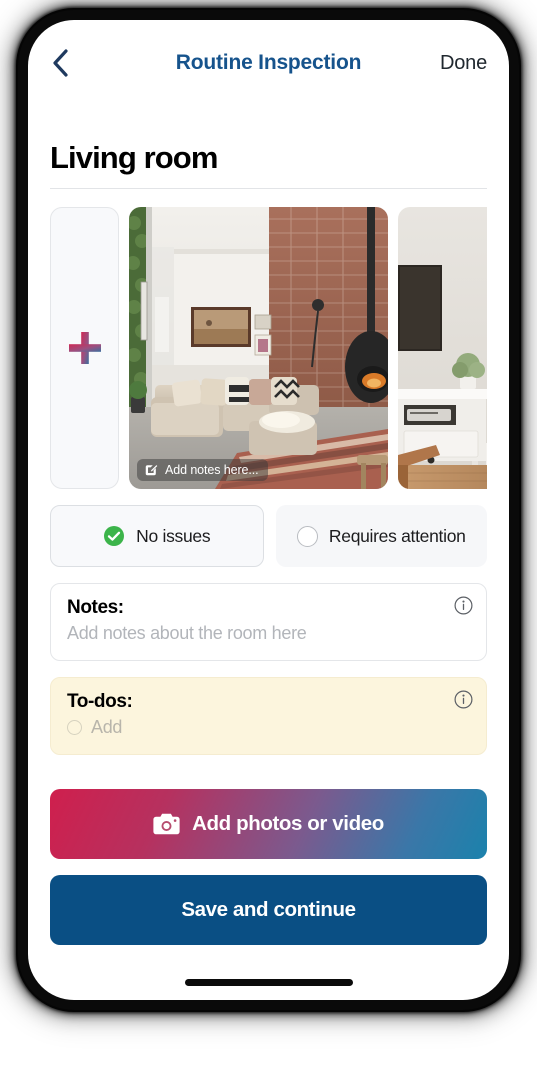 Image resolution: width=537 pixels, height=1065 pixels. I want to click on save-and-continue-button: Save and continue, so click(268, 910).